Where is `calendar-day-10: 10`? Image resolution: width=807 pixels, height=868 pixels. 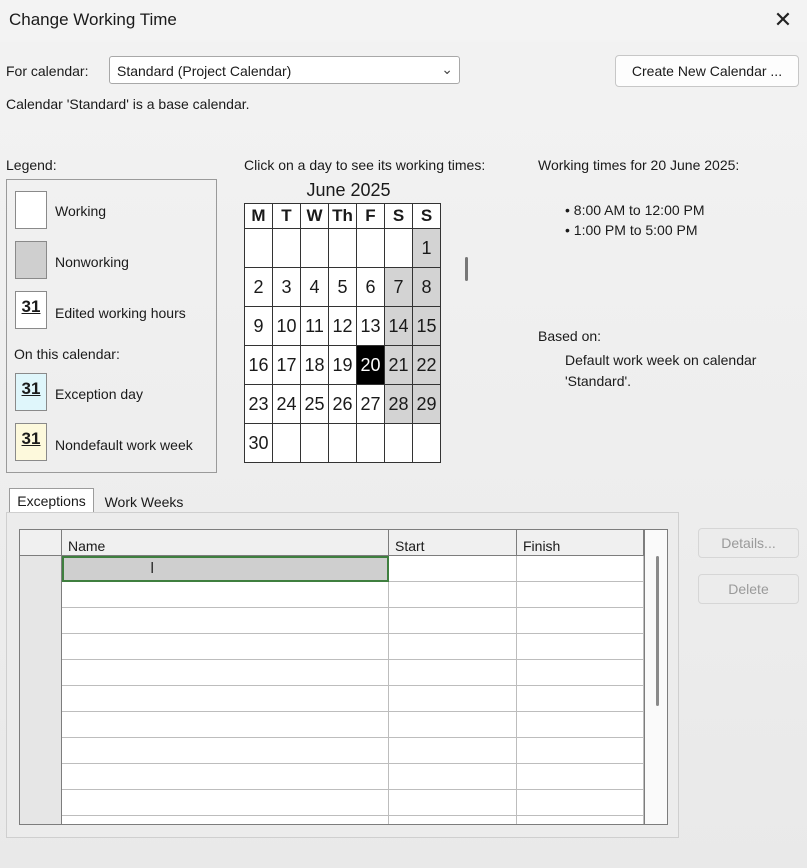 calendar-day-10: 10 is located at coordinates (286, 326).